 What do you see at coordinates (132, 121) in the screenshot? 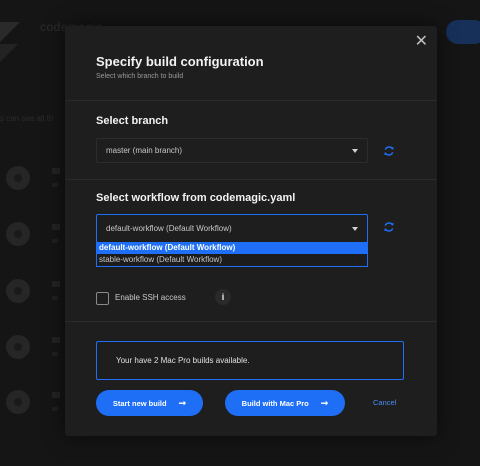
I see `branch-section-title: Select branch` at bounding box center [132, 121].